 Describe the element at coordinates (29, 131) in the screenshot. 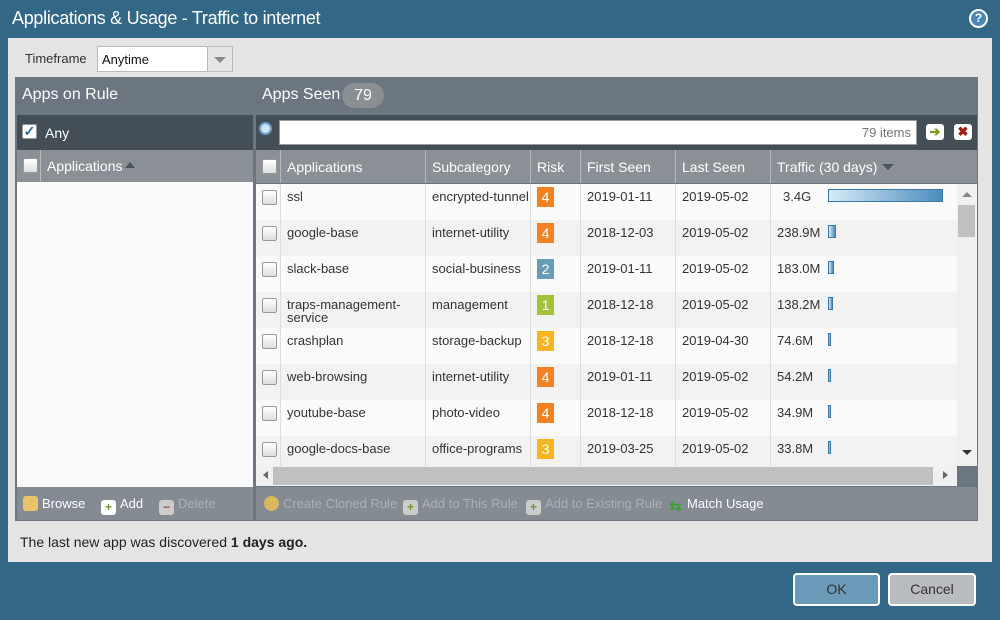

I see `any-checkbox: ✓` at that location.